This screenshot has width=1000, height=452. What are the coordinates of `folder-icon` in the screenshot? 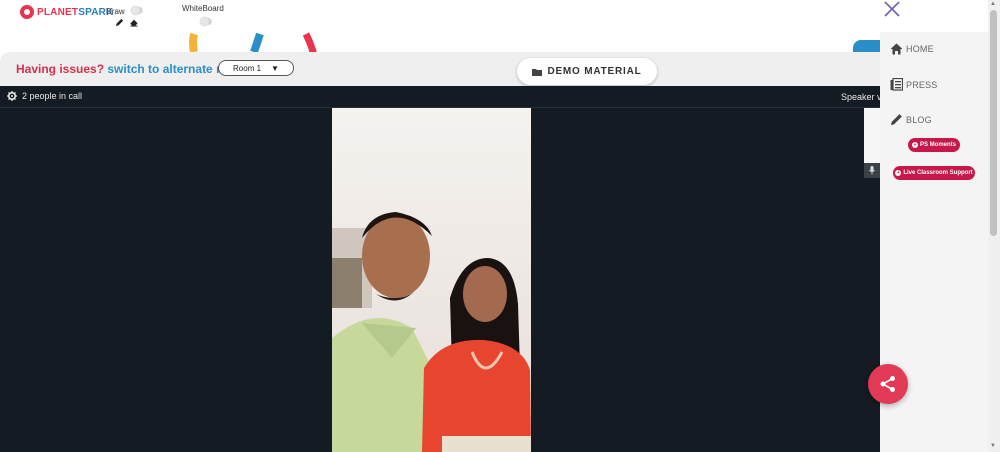 It's located at (537, 72).